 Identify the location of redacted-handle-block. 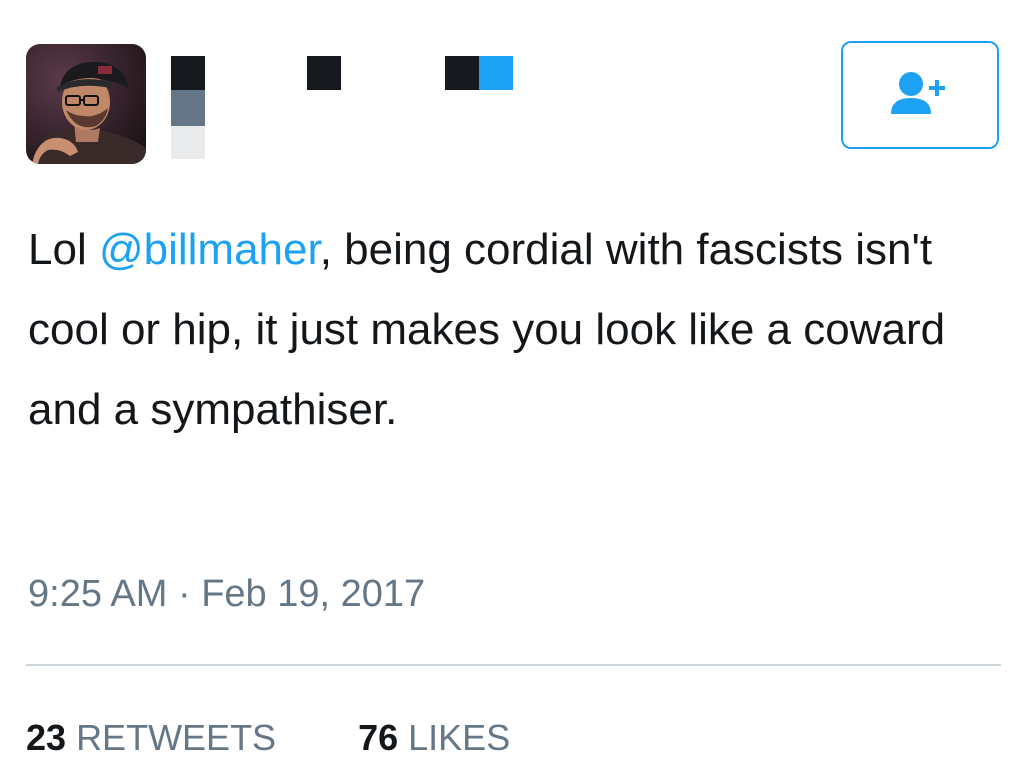
(188, 142).